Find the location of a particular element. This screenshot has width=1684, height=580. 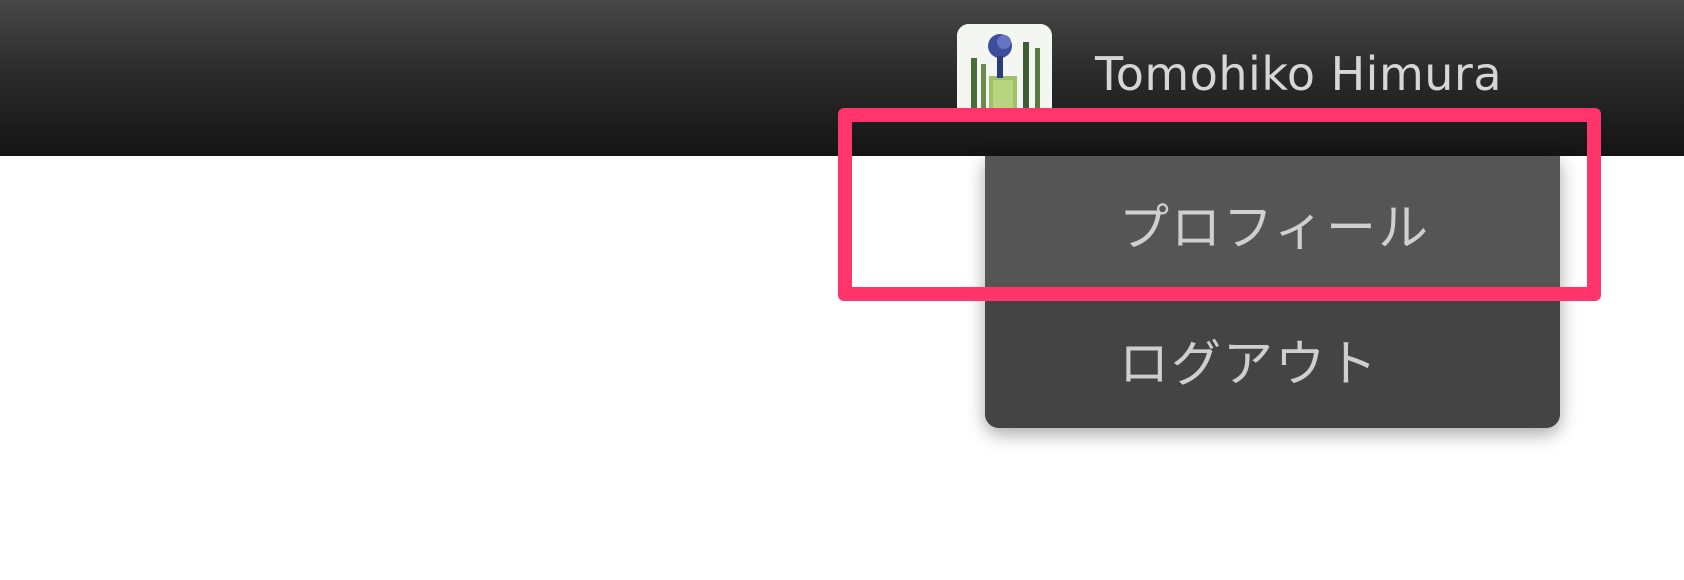

avatar-image-icon is located at coordinates (1004, 71).